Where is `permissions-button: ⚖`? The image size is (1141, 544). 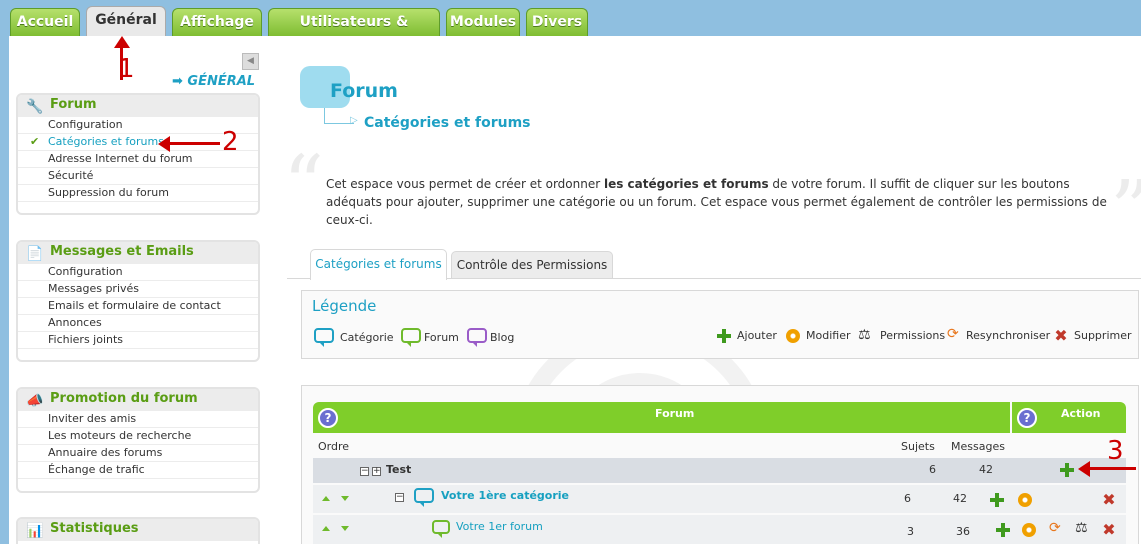
permissions-button: ⚖ is located at coordinates (1081, 528).